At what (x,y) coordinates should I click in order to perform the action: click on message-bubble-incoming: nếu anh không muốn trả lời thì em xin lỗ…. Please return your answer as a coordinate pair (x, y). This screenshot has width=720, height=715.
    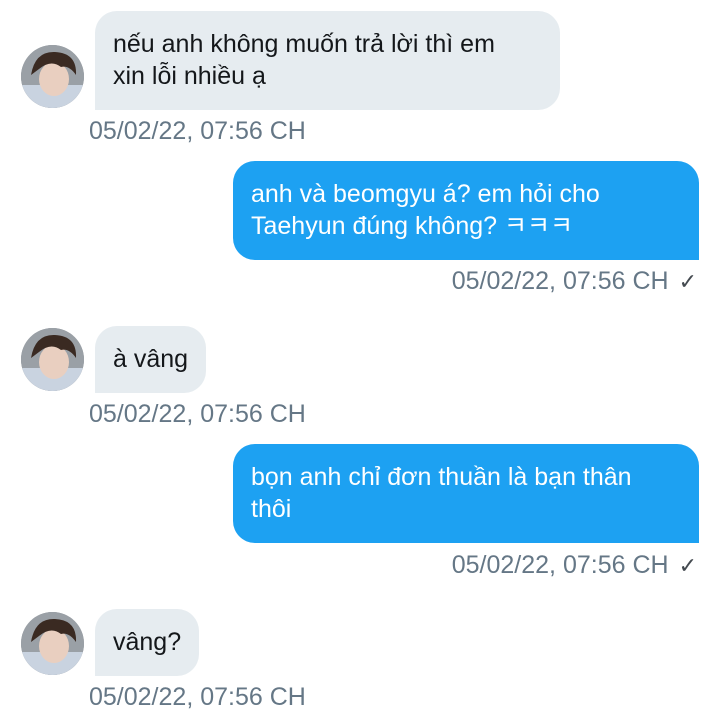
    Looking at the image, I should click on (327, 60).